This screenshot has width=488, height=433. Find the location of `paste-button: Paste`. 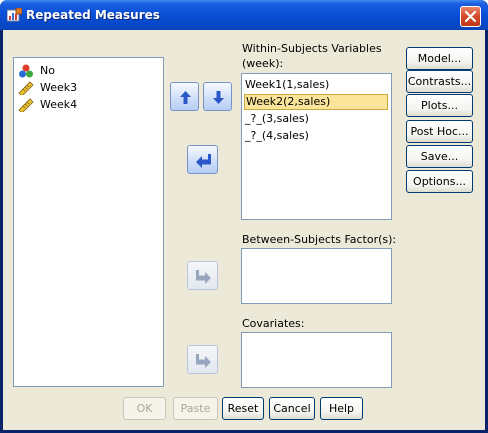

paste-button: Paste is located at coordinates (195, 408).